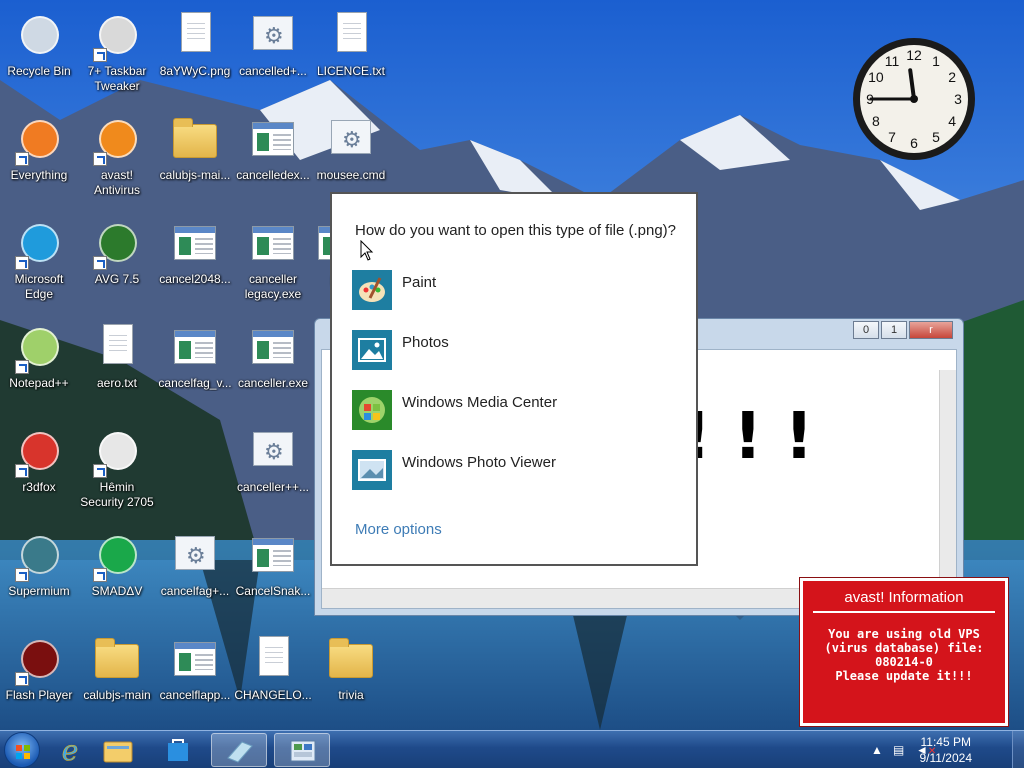 Image resolution: width=1024 pixels, height=768 pixels. I want to click on desktop-icon: 7+ Taskbar Tweaker, so click(117, 54).